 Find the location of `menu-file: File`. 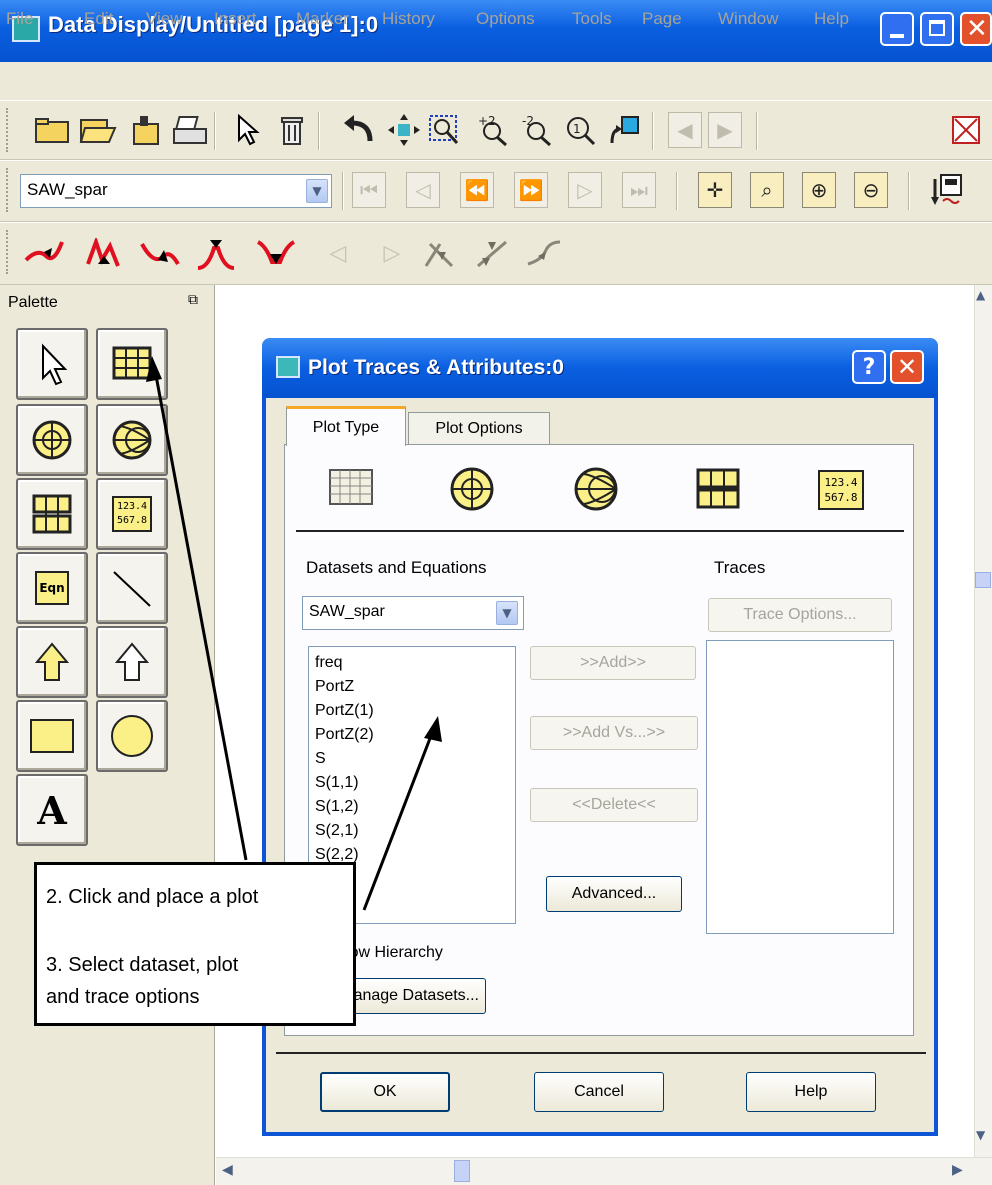

menu-file: File is located at coordinates (19, 19).